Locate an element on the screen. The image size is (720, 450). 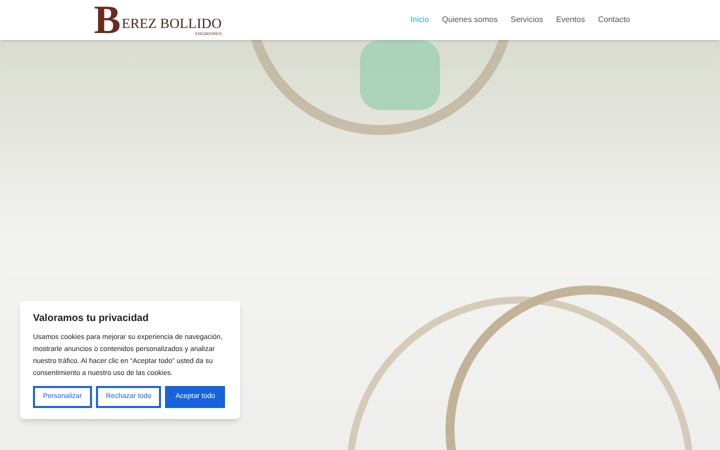
logo-initial: B is located at coordinates (107, 20).